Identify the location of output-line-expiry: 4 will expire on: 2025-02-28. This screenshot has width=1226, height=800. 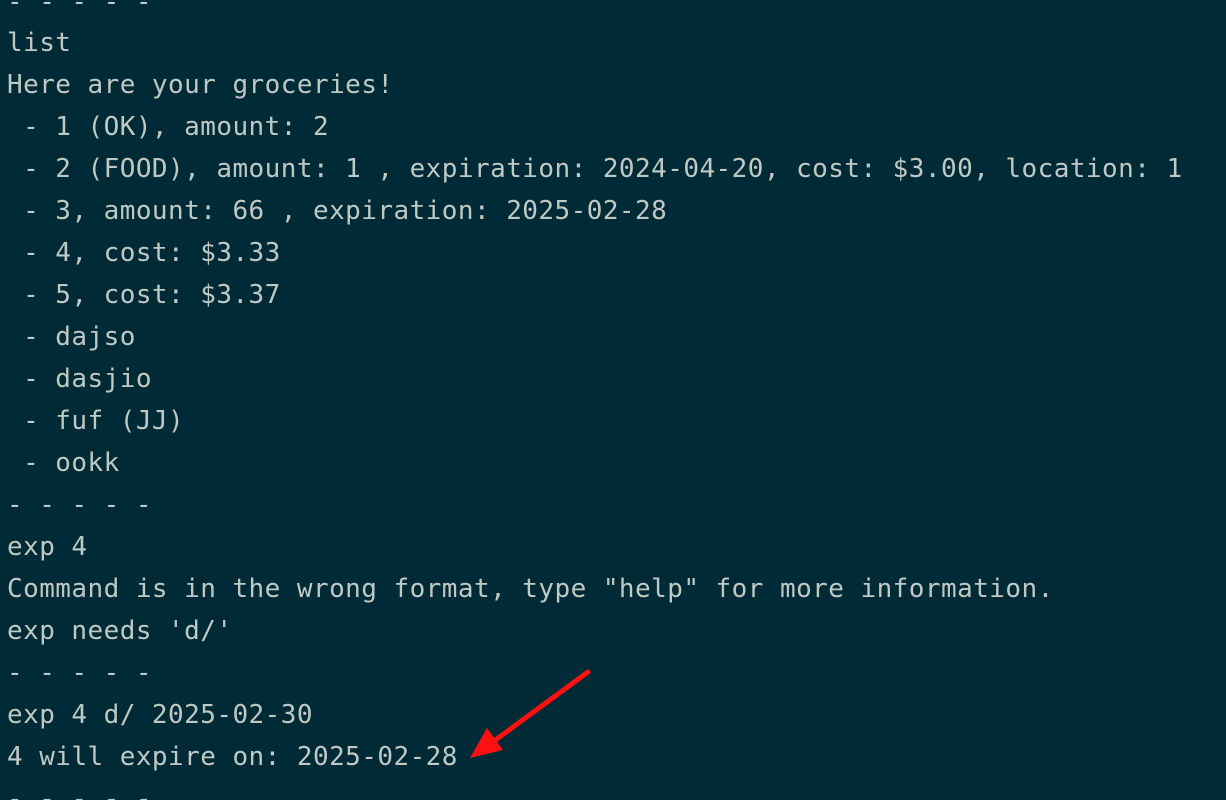
(232, 757).